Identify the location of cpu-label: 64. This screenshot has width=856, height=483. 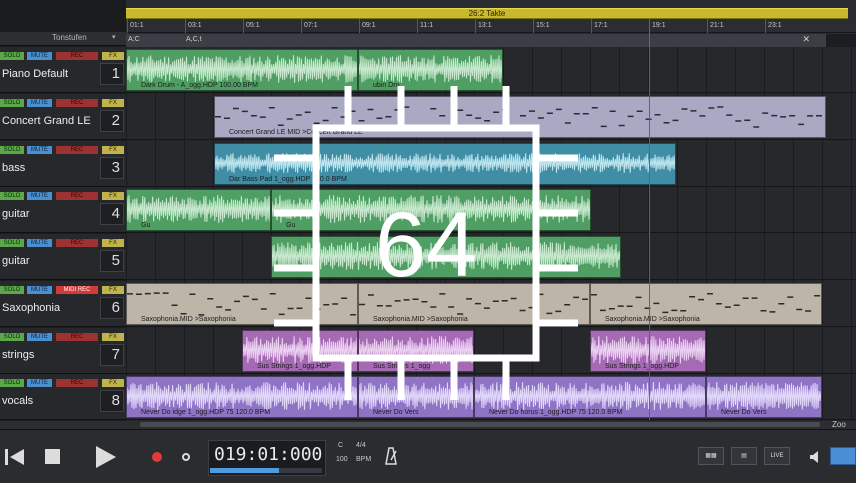
(426, 245).